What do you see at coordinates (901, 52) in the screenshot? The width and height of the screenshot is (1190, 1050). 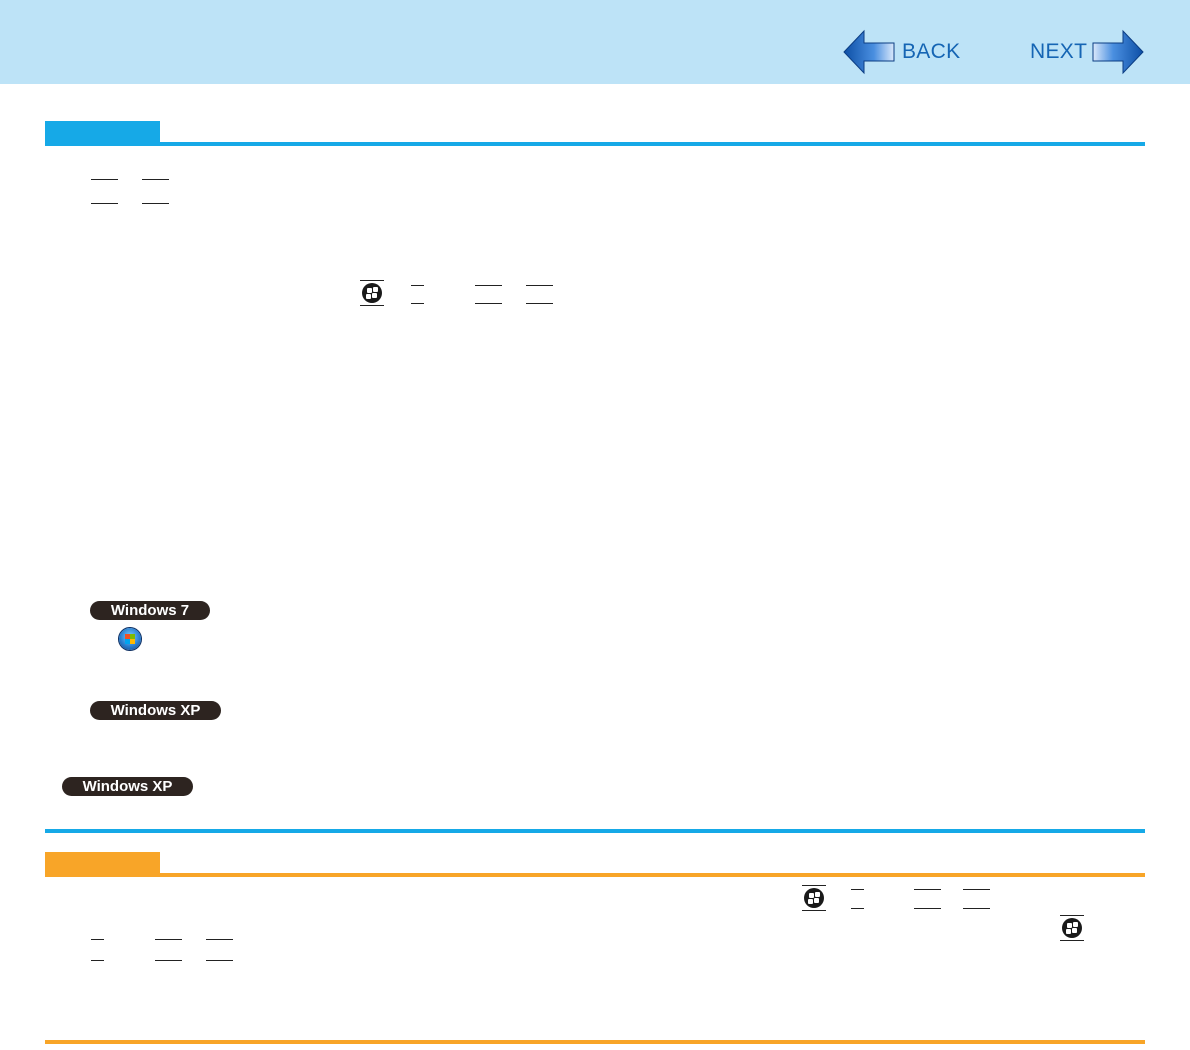 I see `back-button: BACK` at bounding box center [901, 52].